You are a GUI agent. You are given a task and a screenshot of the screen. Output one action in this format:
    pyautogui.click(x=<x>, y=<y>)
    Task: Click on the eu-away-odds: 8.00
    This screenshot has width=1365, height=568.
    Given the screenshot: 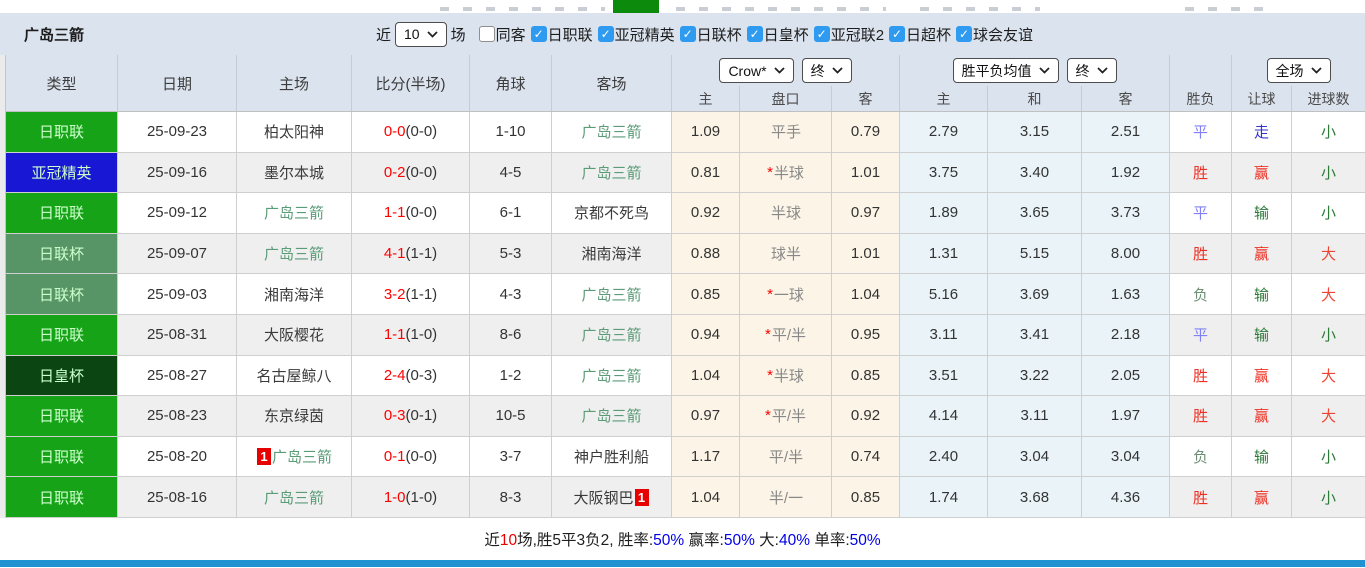 What is the action you would take?
    pyautogui.click(x=1126, y=253)
    